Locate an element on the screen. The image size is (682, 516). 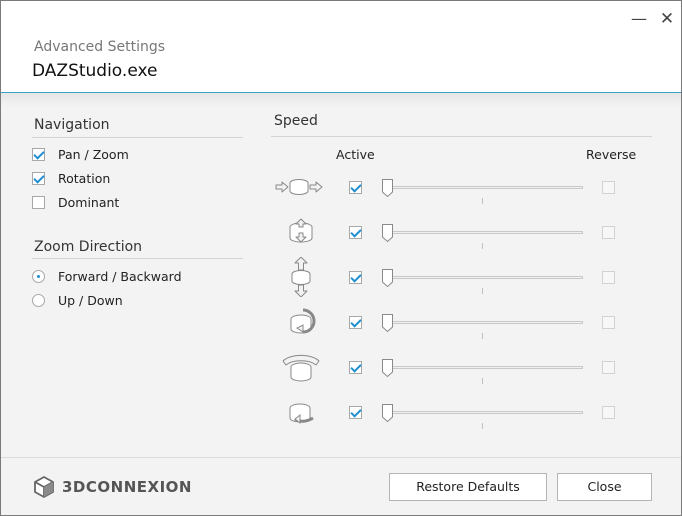
dominant-option: Dominant is located at coordinates (75, 202).